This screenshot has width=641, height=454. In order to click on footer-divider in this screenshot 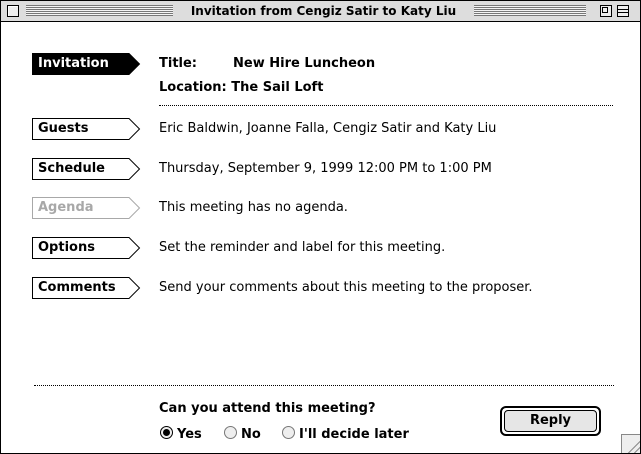, I will do `click(324, 385)`.